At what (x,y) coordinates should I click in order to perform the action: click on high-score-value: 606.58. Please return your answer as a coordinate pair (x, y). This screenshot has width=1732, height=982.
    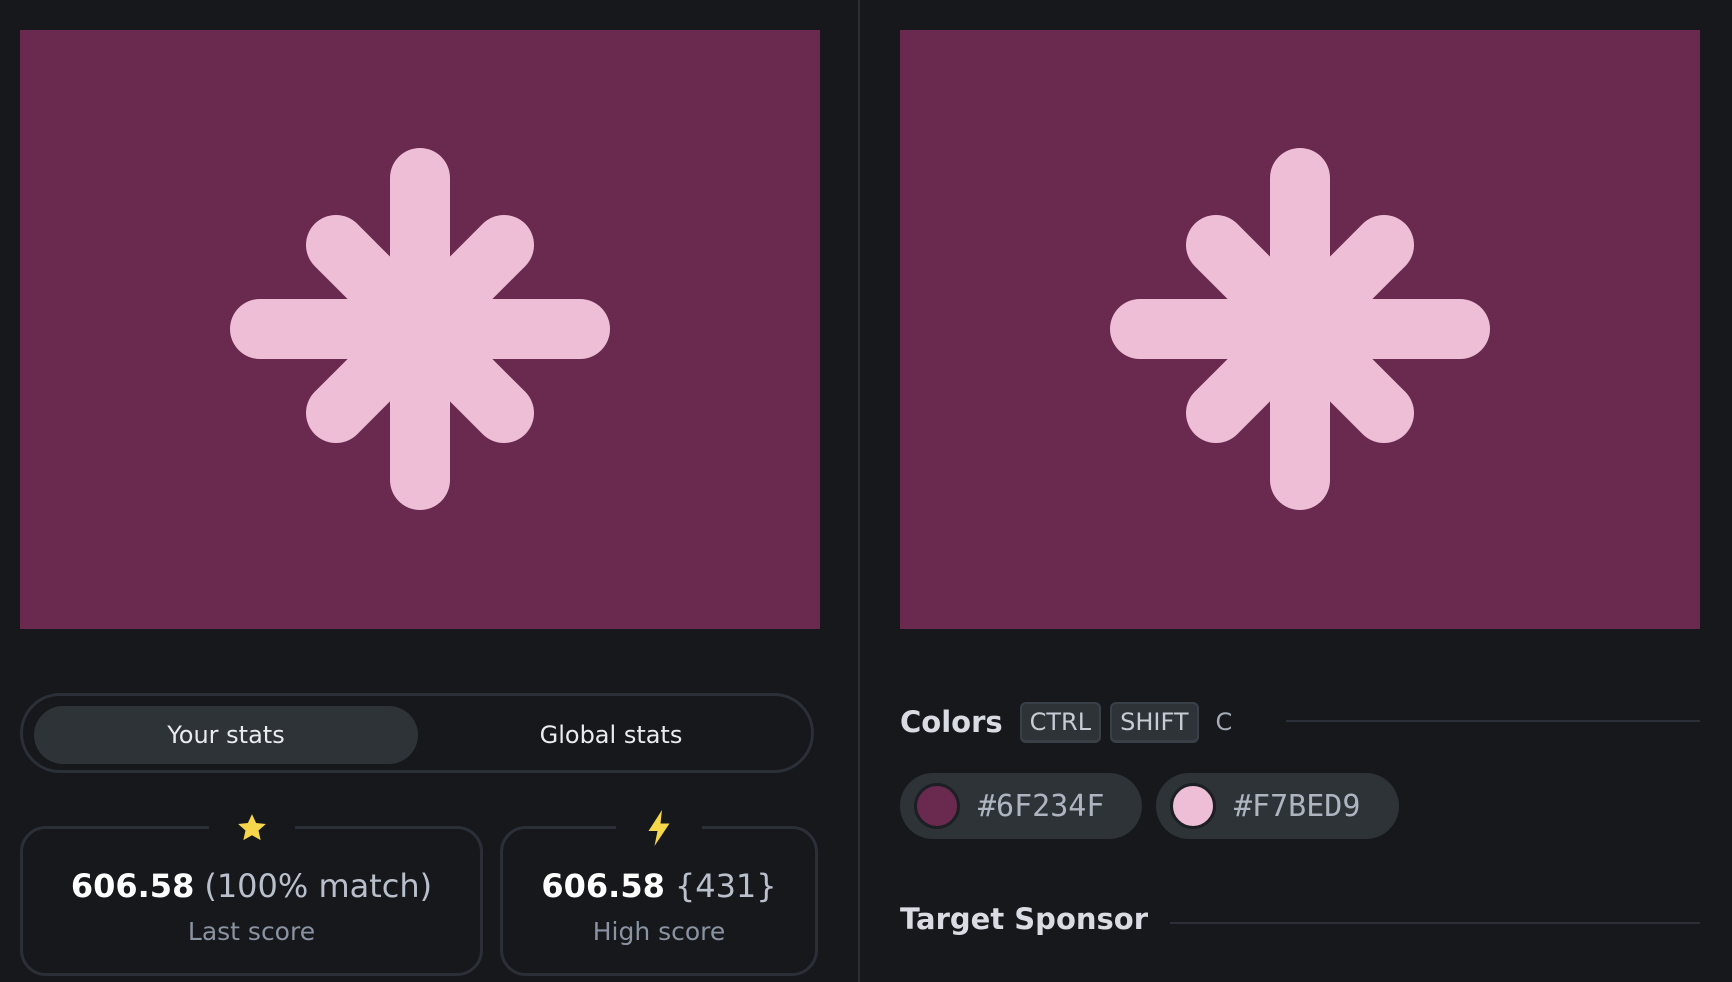
    Looking at the image, I should click on (603, 886).